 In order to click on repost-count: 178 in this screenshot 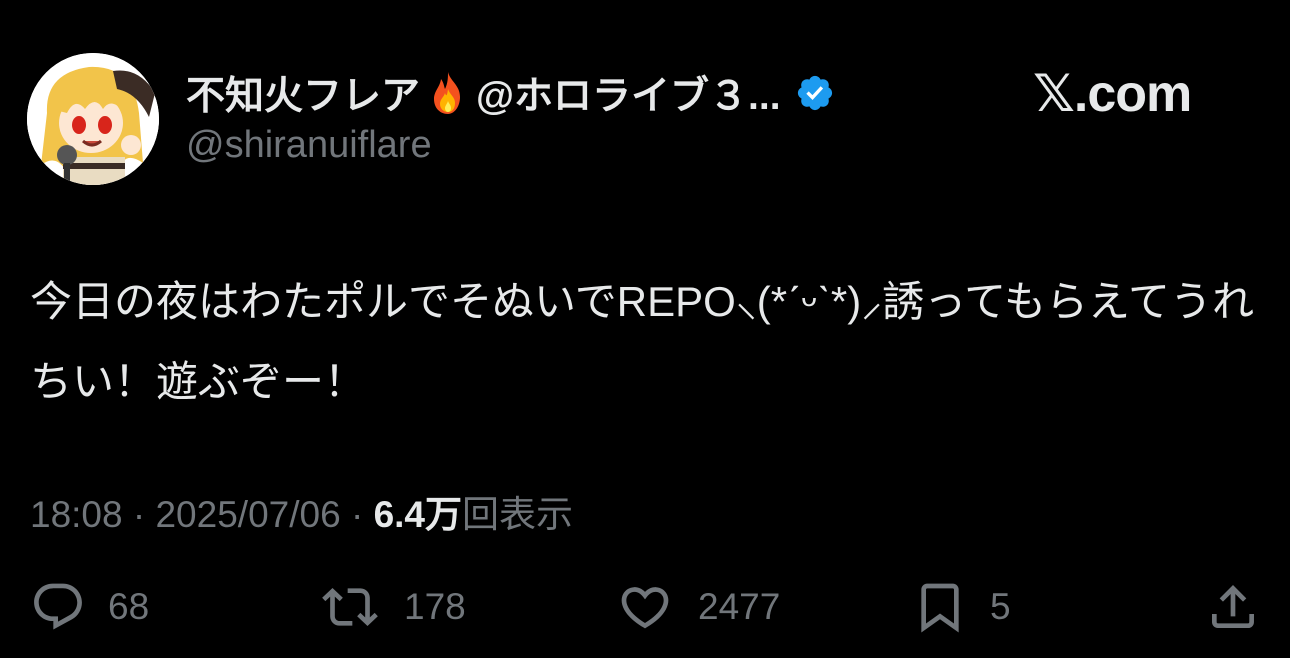, I will do `click(435, 606)`.